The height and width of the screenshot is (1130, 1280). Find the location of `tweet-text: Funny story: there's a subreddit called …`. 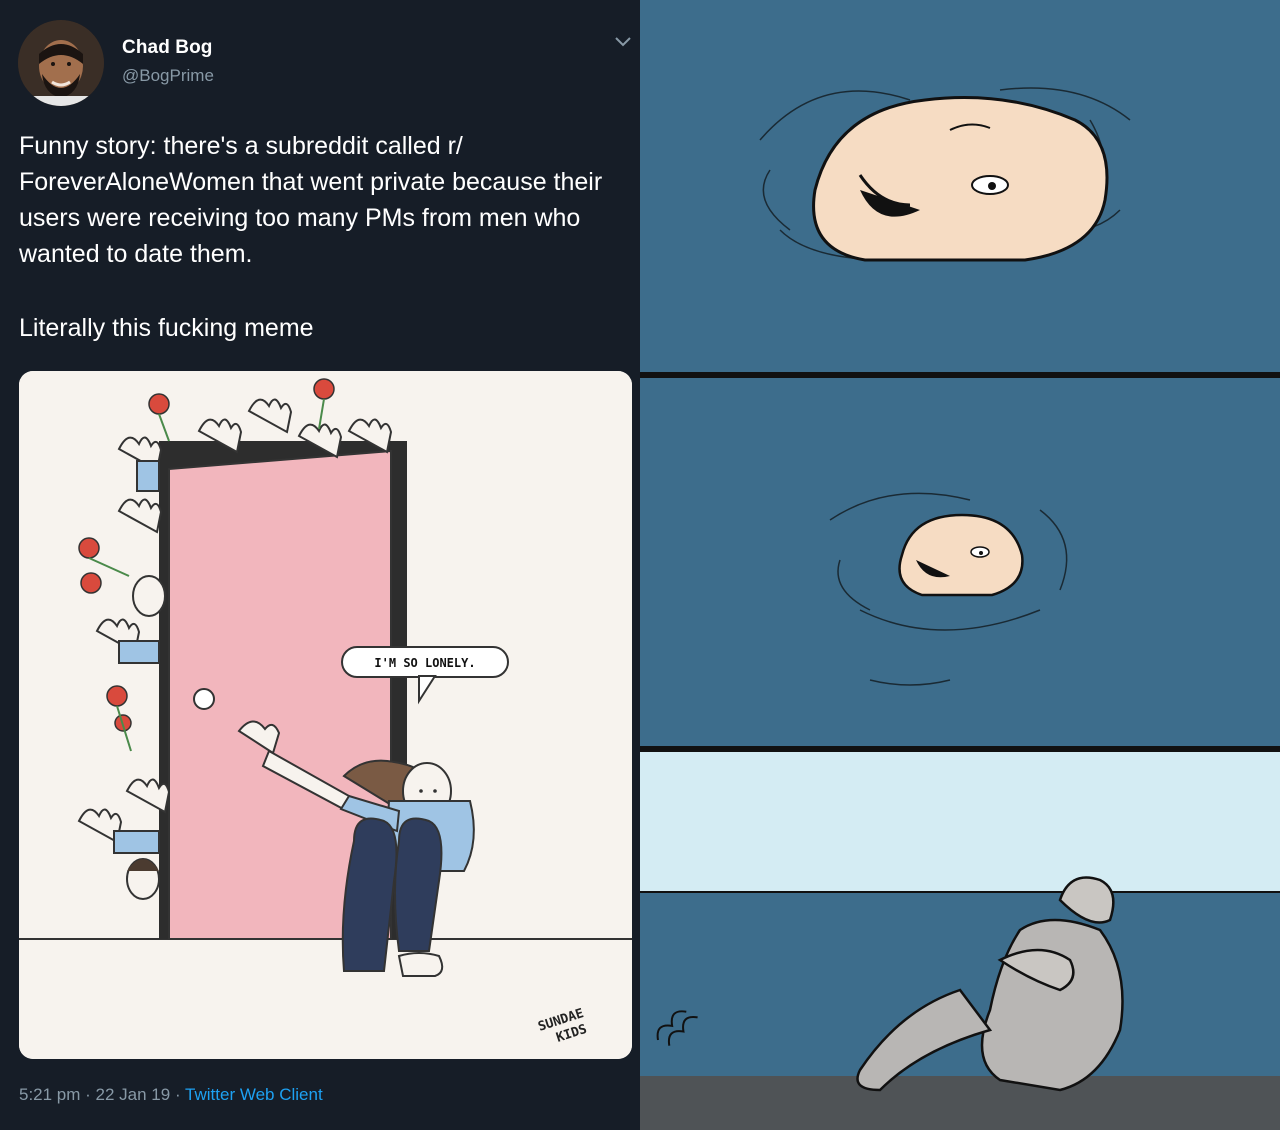

tweet-text: Funny story: there's a subreddit called … is located at coordinates (325, 237).